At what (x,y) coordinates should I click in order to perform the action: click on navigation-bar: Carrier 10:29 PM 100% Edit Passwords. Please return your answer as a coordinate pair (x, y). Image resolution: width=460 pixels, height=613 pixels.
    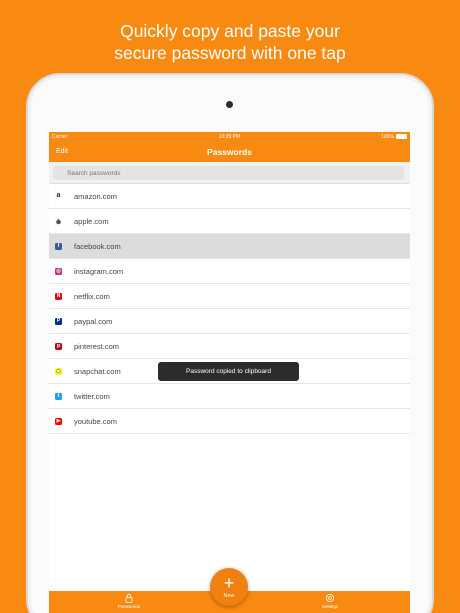
    Looking at the image, I should click on (229, 147).